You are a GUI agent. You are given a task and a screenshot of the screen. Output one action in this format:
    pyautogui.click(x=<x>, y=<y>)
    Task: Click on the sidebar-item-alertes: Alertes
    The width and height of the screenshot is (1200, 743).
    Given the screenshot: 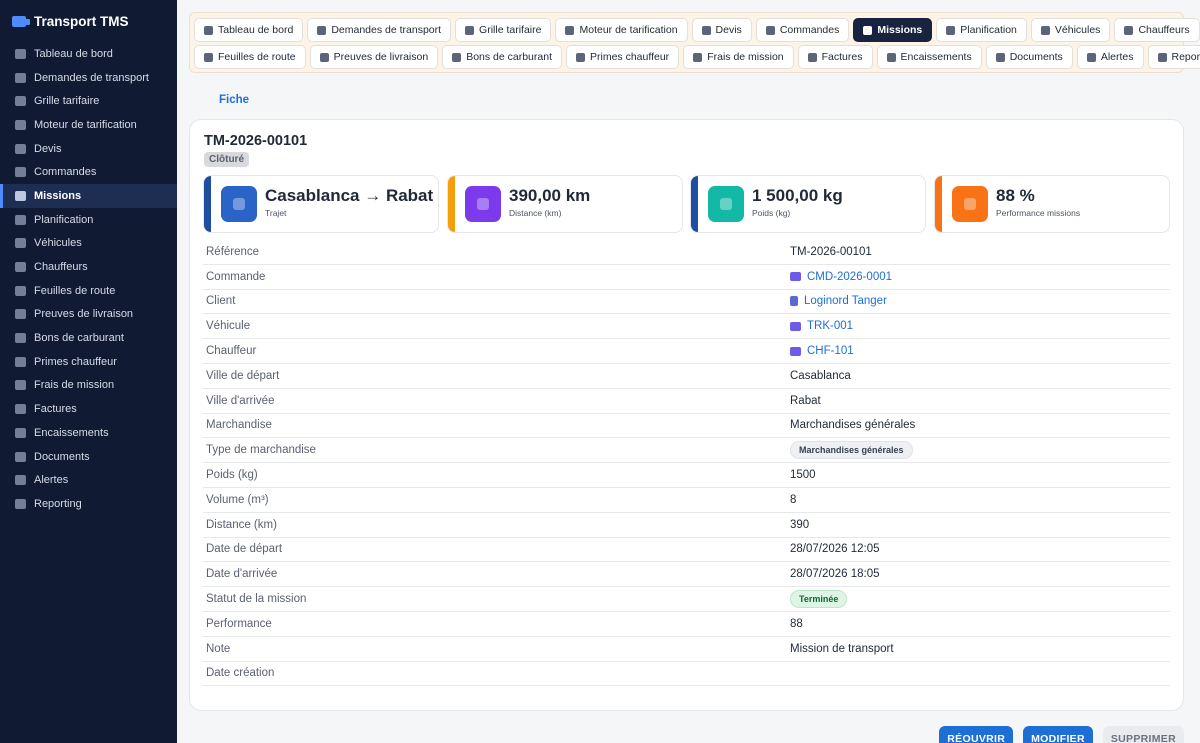 What is the action you would take?
    pyautogui.click(x=88, y=480)
    